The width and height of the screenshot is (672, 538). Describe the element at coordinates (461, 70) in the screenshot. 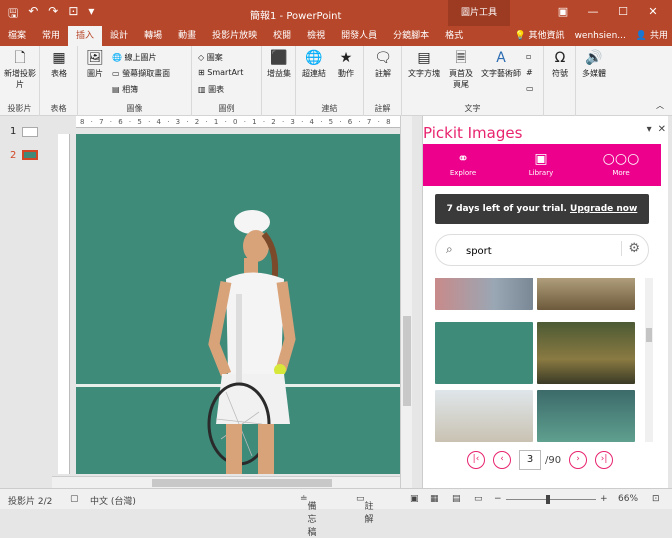

I see `header-footer-button: 🗏 頁首及頁尾` at that location.